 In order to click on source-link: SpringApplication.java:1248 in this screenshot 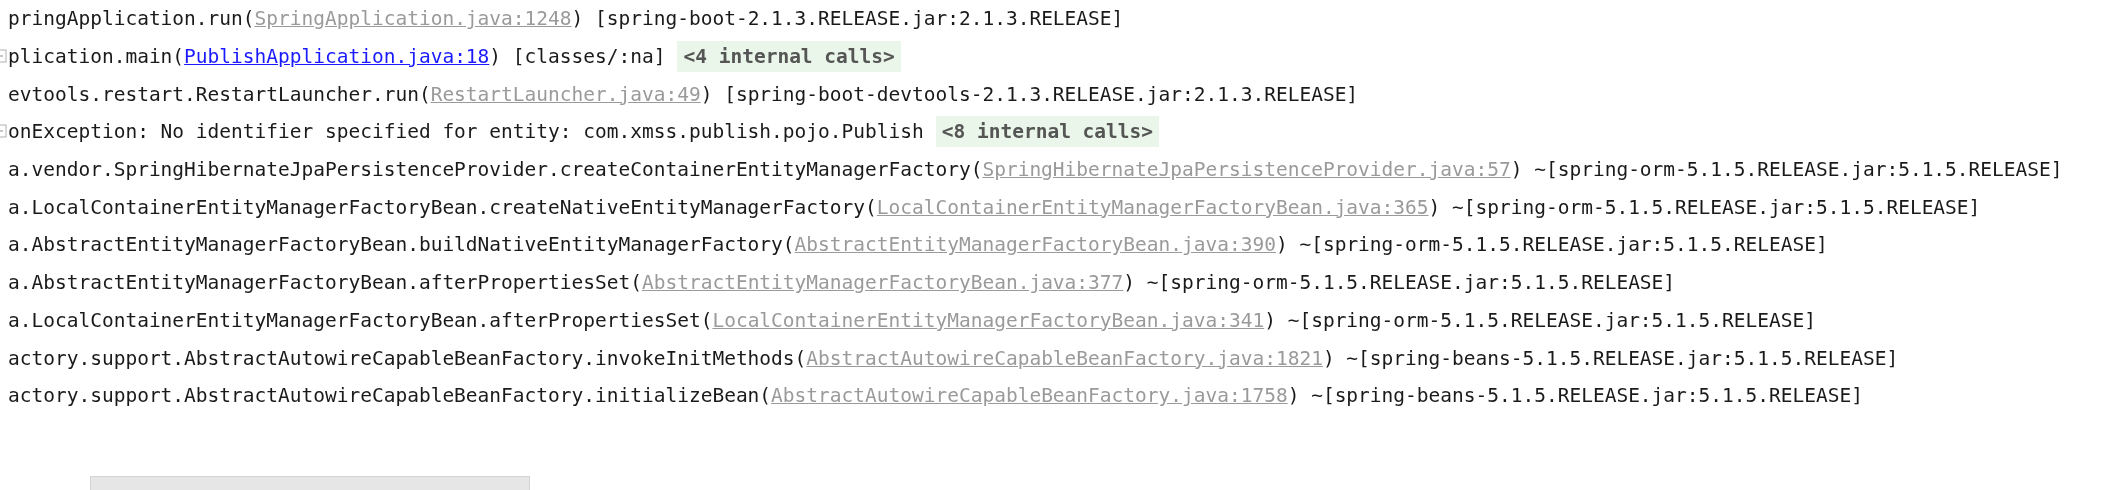, I will do `click(413, 19)`.